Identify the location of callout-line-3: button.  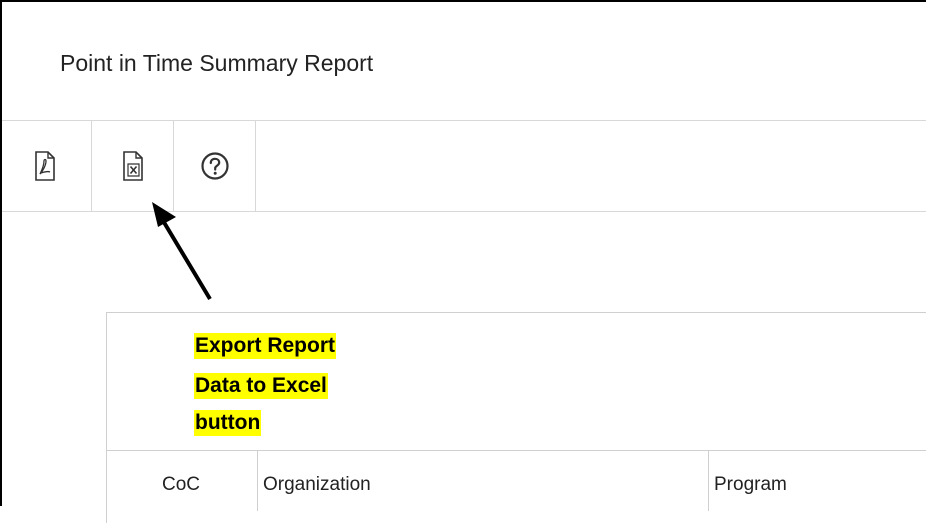
(228, 423).